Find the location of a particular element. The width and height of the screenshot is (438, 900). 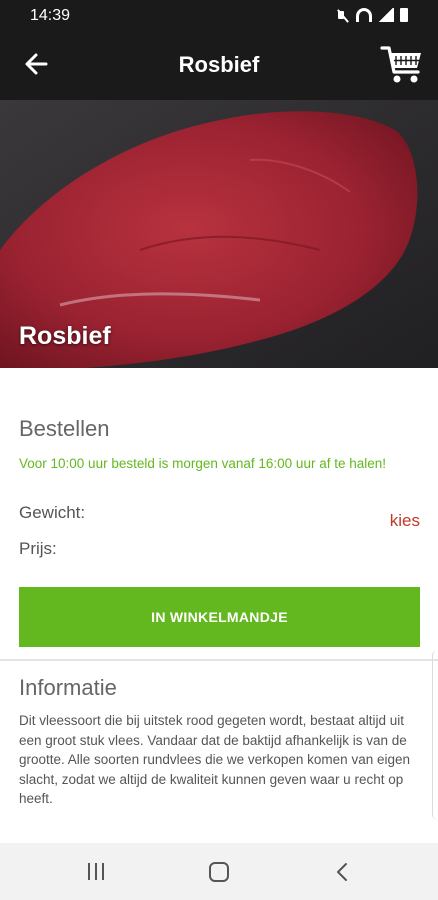

recent-apps-icon is located at coordinates (97, 872).